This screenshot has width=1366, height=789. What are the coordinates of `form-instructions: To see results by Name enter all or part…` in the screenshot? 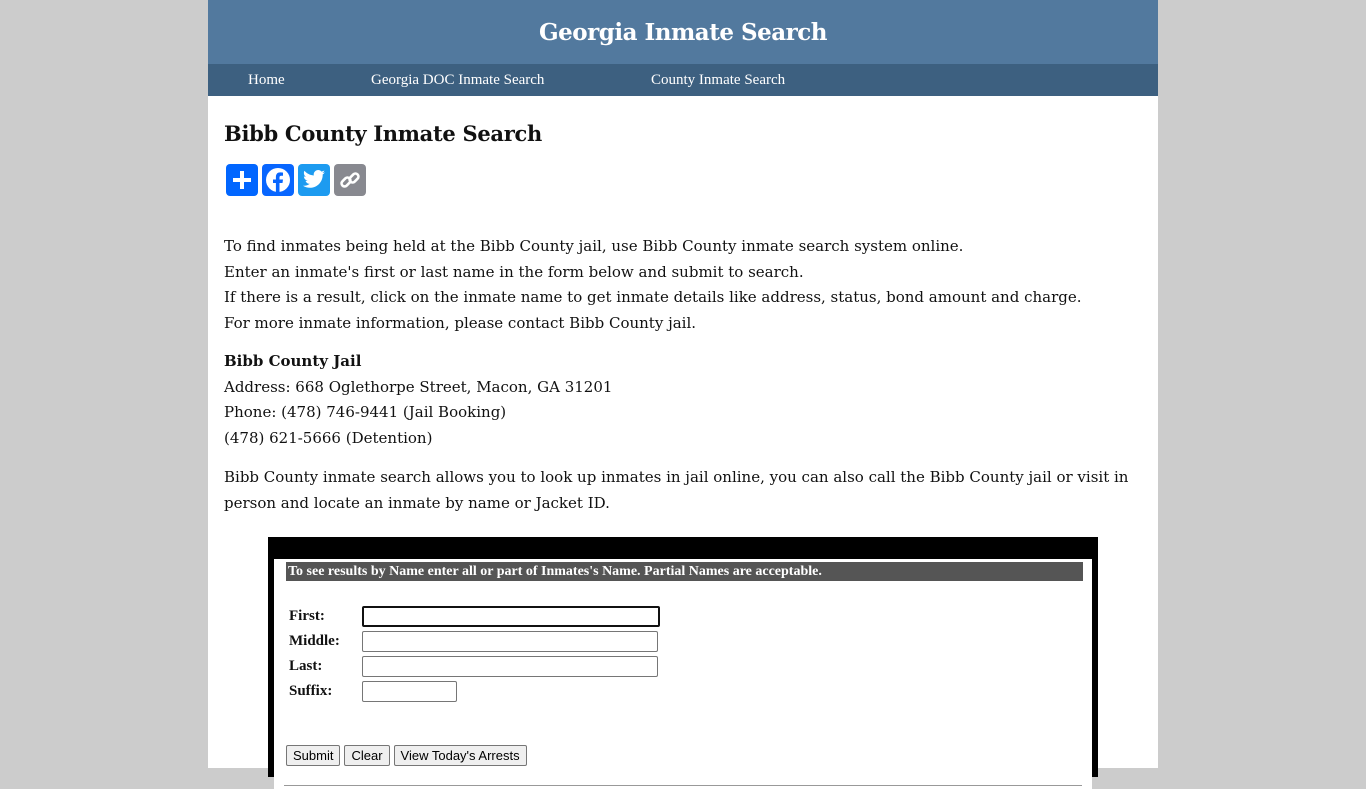 It's located at (684, 571).